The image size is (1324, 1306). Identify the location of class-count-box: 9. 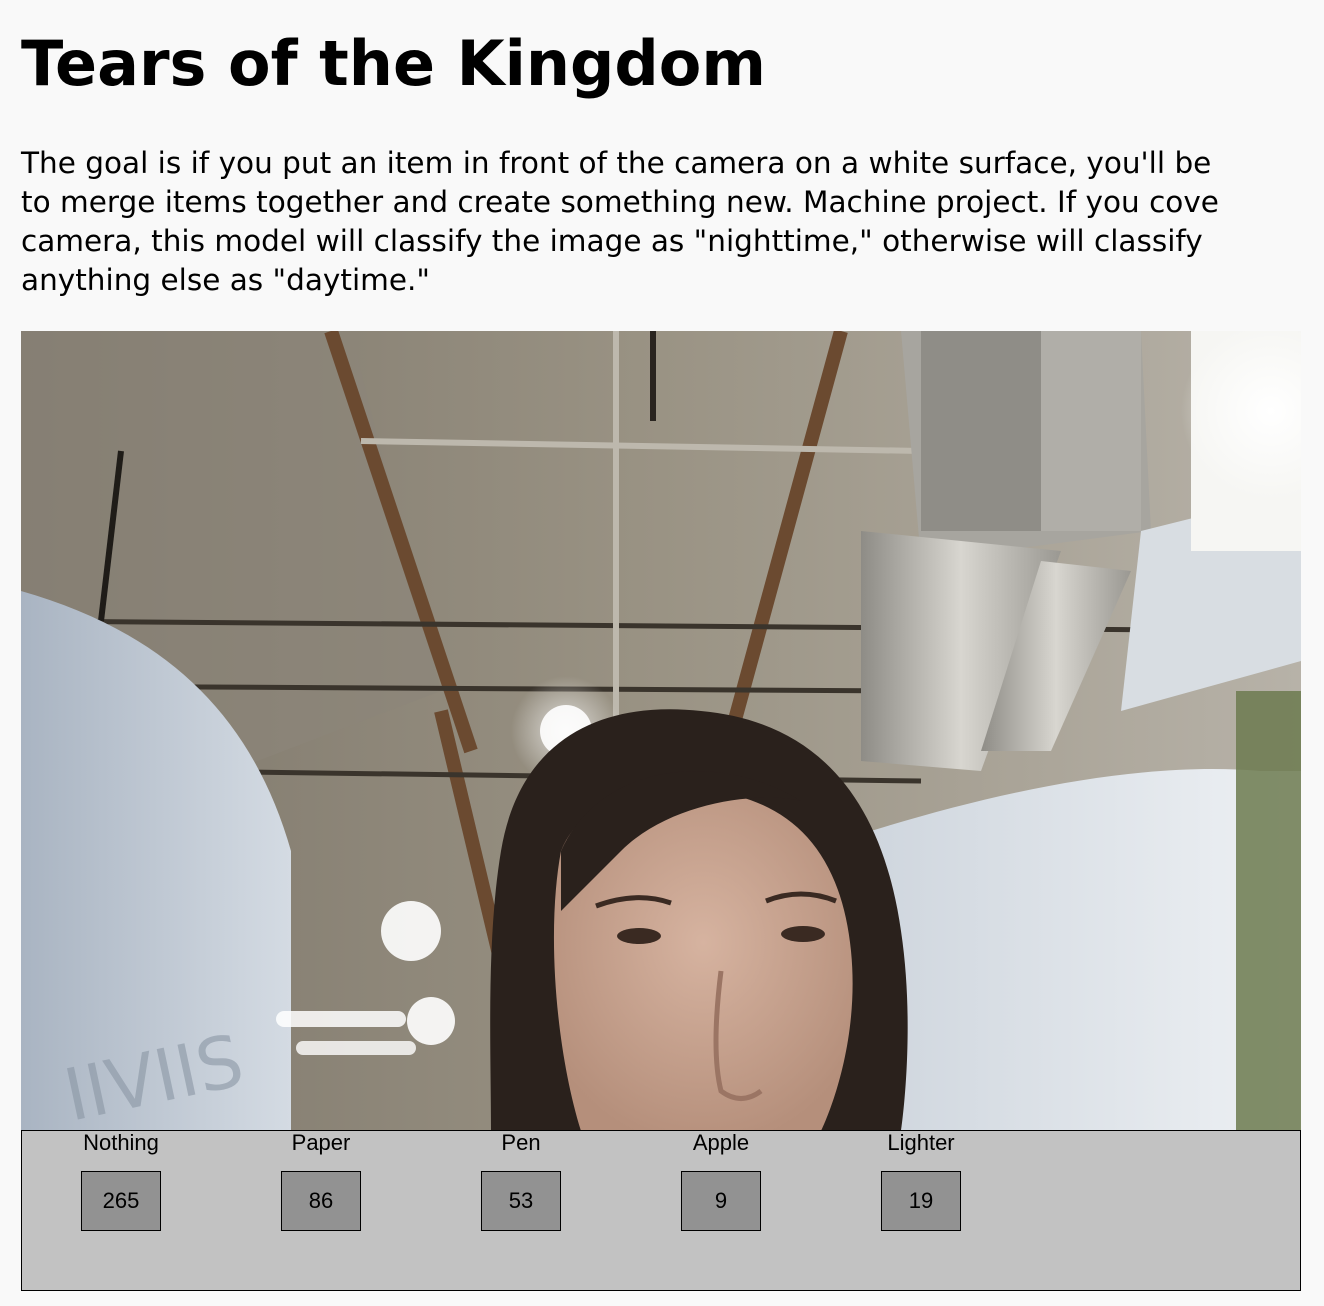
(721, 1201).